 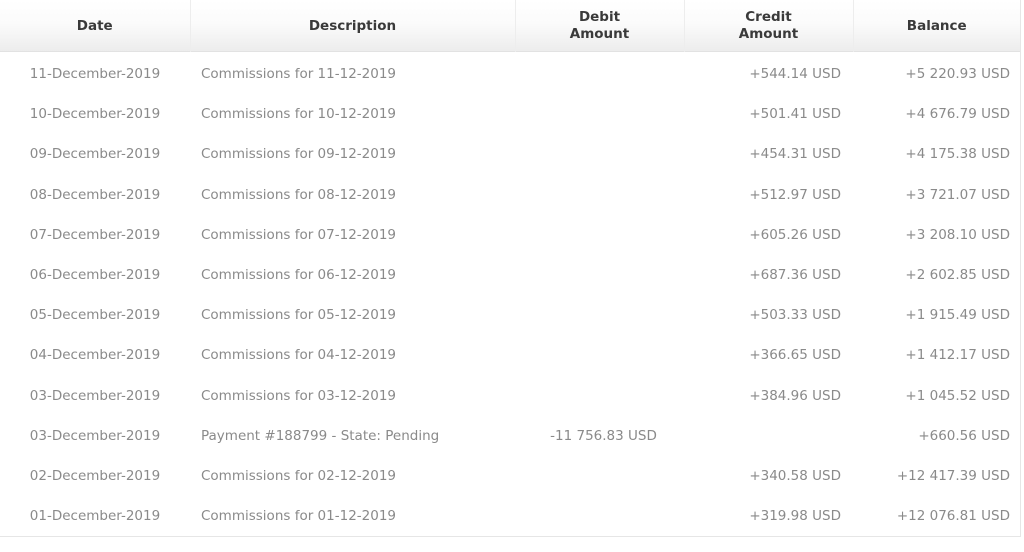 What do you see at coordinates (795, 114) in the screenshot?
I see `cell-credit-amount: +501.41 USD` at bounding box center [795, 114].